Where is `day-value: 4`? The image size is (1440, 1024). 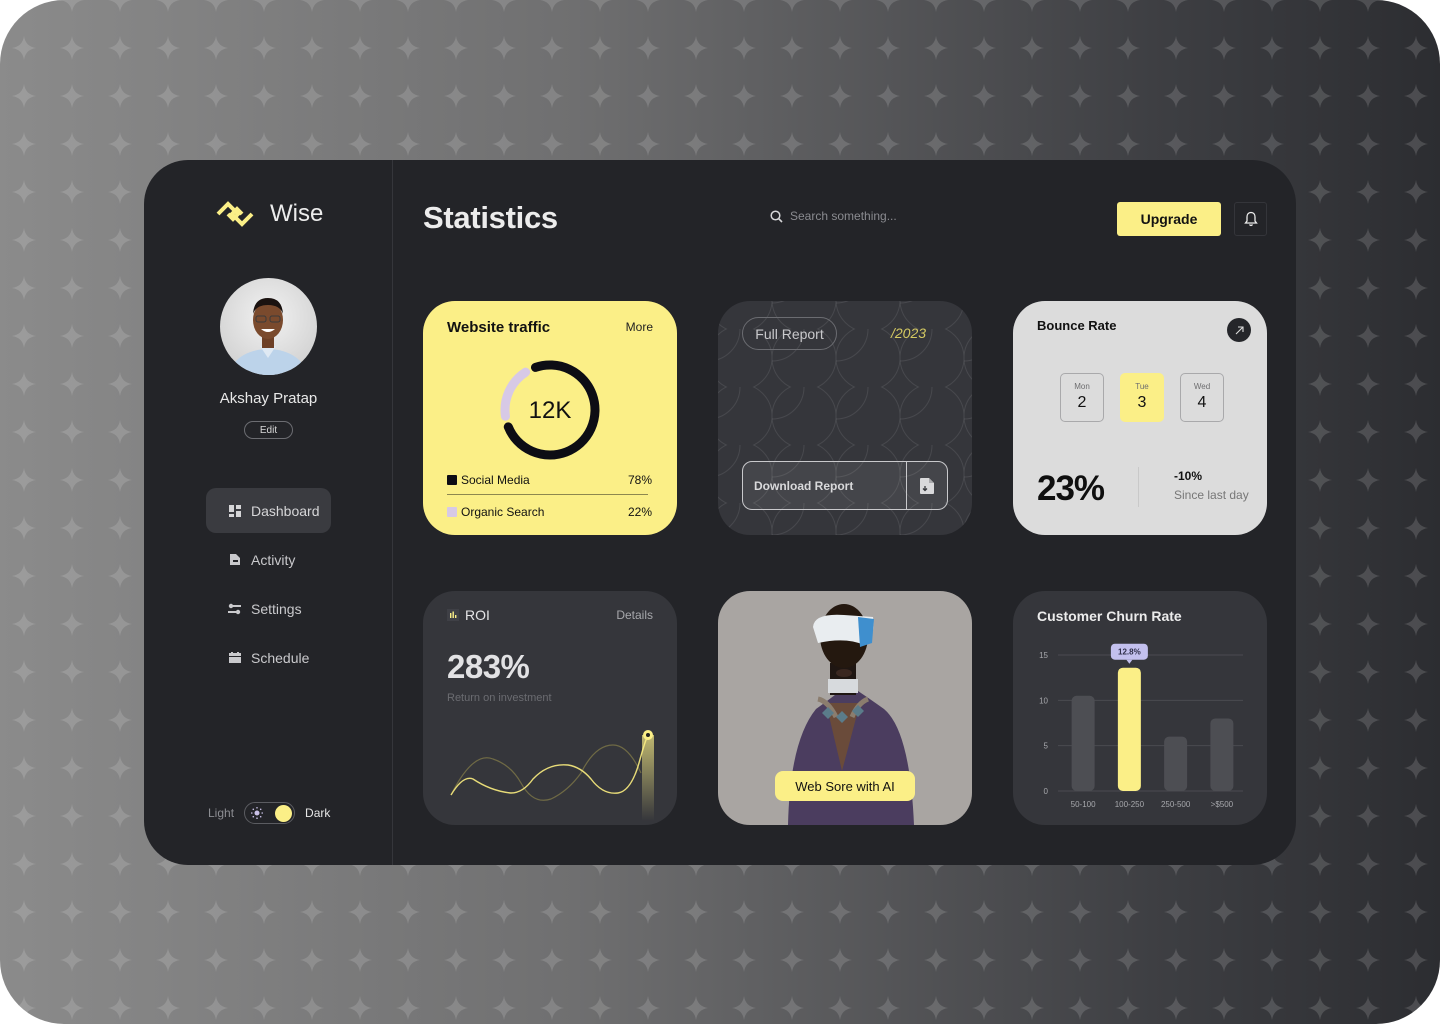 day-value: 4 is located at coordinates (1202, 402).